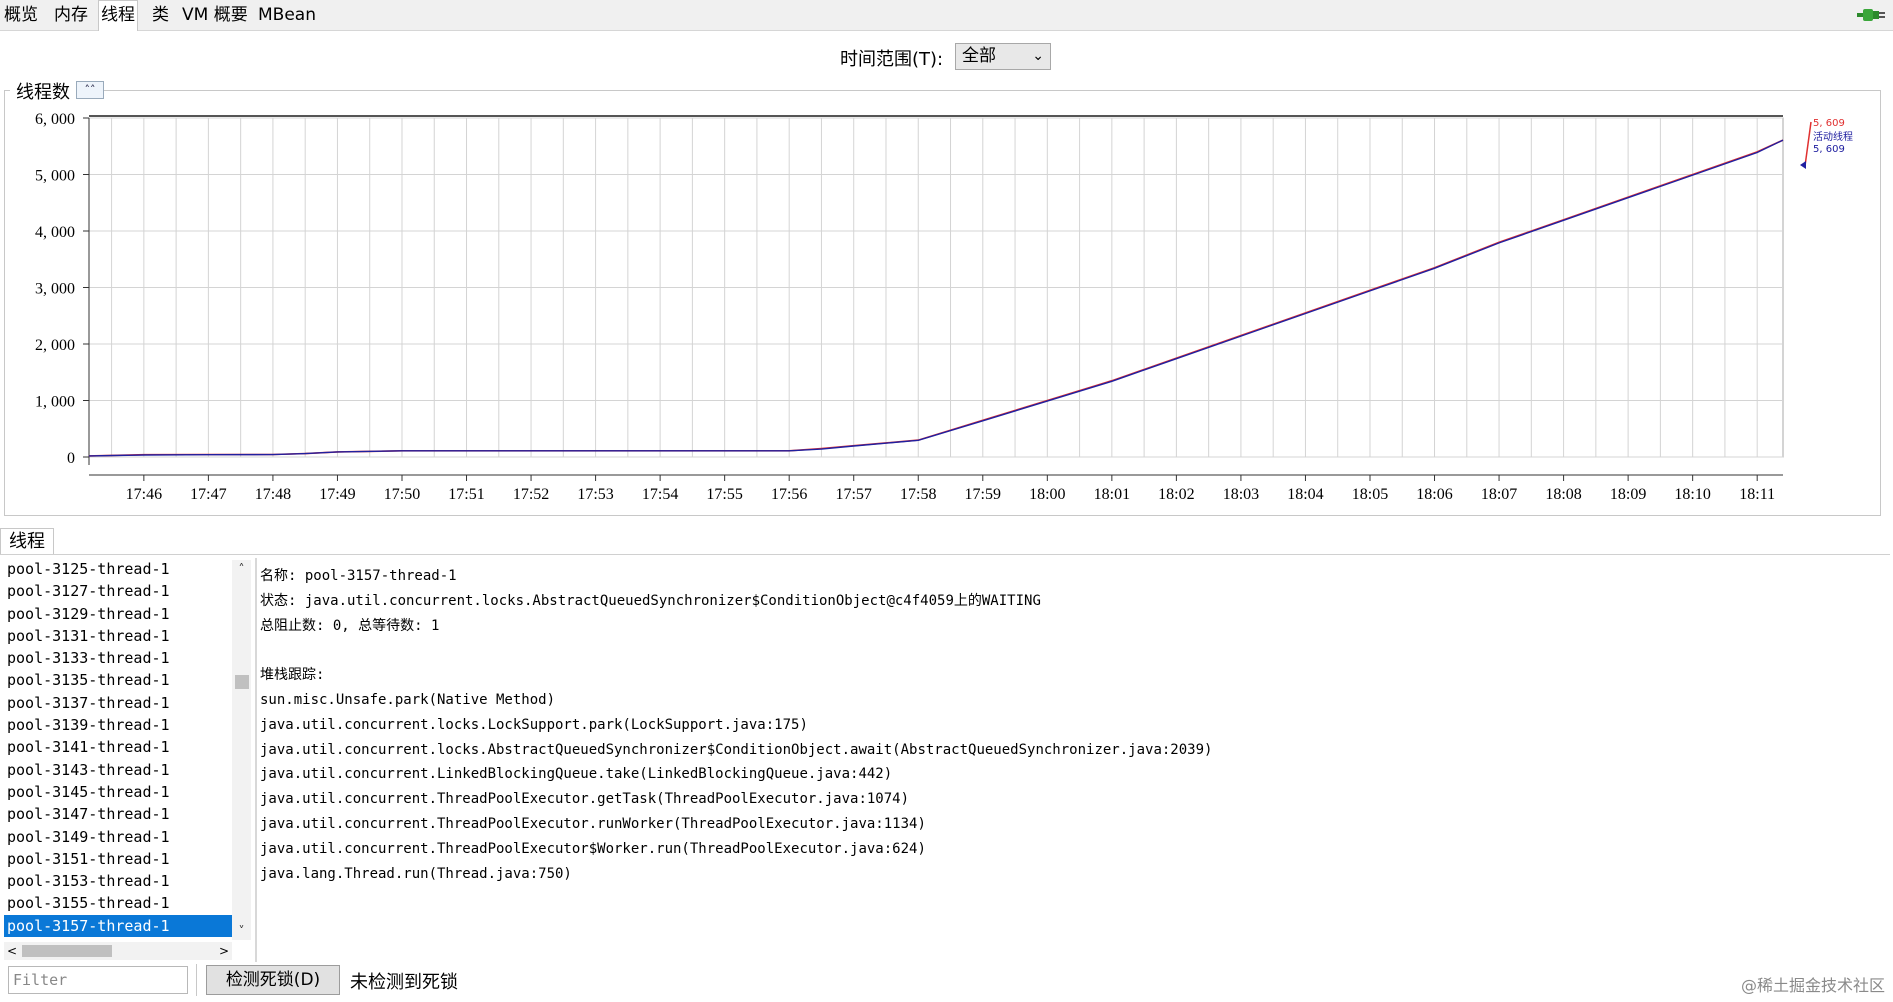 This screenshot has height=1002, width=1893. What do you see at coordinates (273, 980) in the screenshot?
I see `detect-deadlock-button: 检测死锁(D)` at bounding box center [273, 980].